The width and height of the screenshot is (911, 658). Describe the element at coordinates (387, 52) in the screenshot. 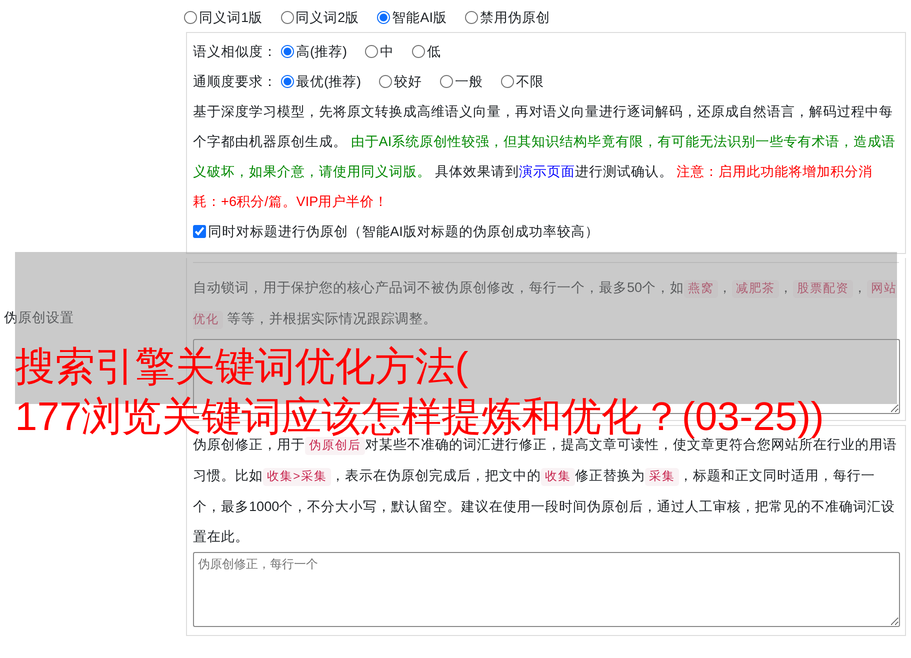

I see `option-label: 中` at that location.